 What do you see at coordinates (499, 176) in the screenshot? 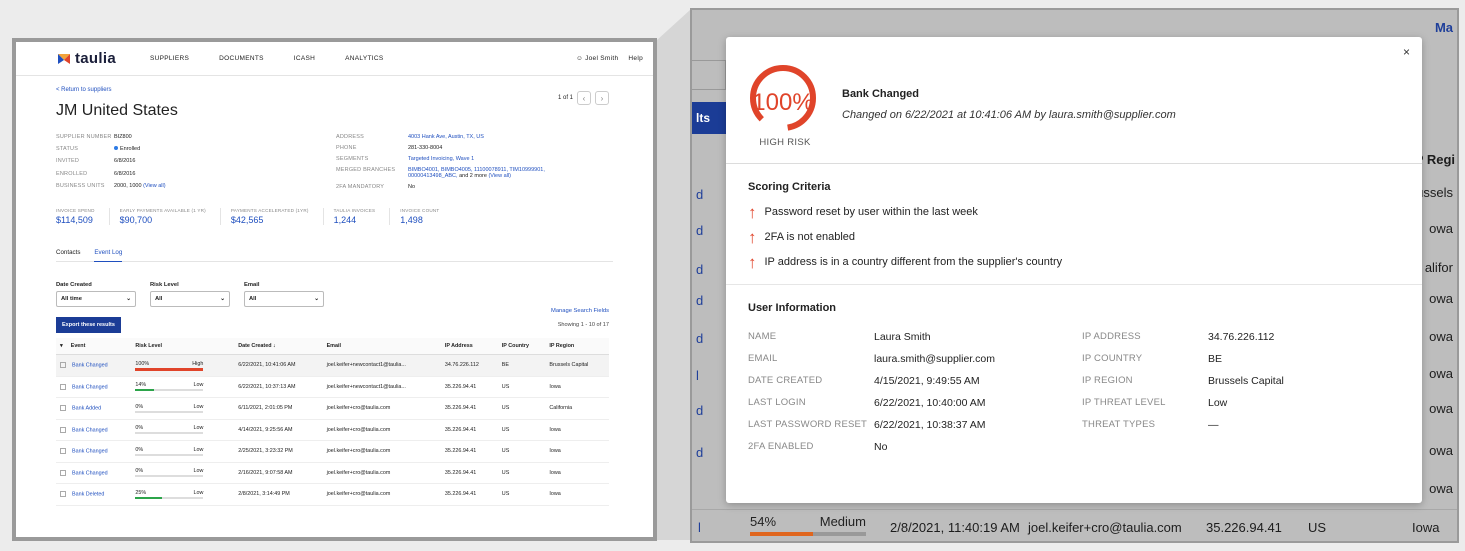
I see `view-all-branches-link: (View all)` at bounding box center [499, 176].